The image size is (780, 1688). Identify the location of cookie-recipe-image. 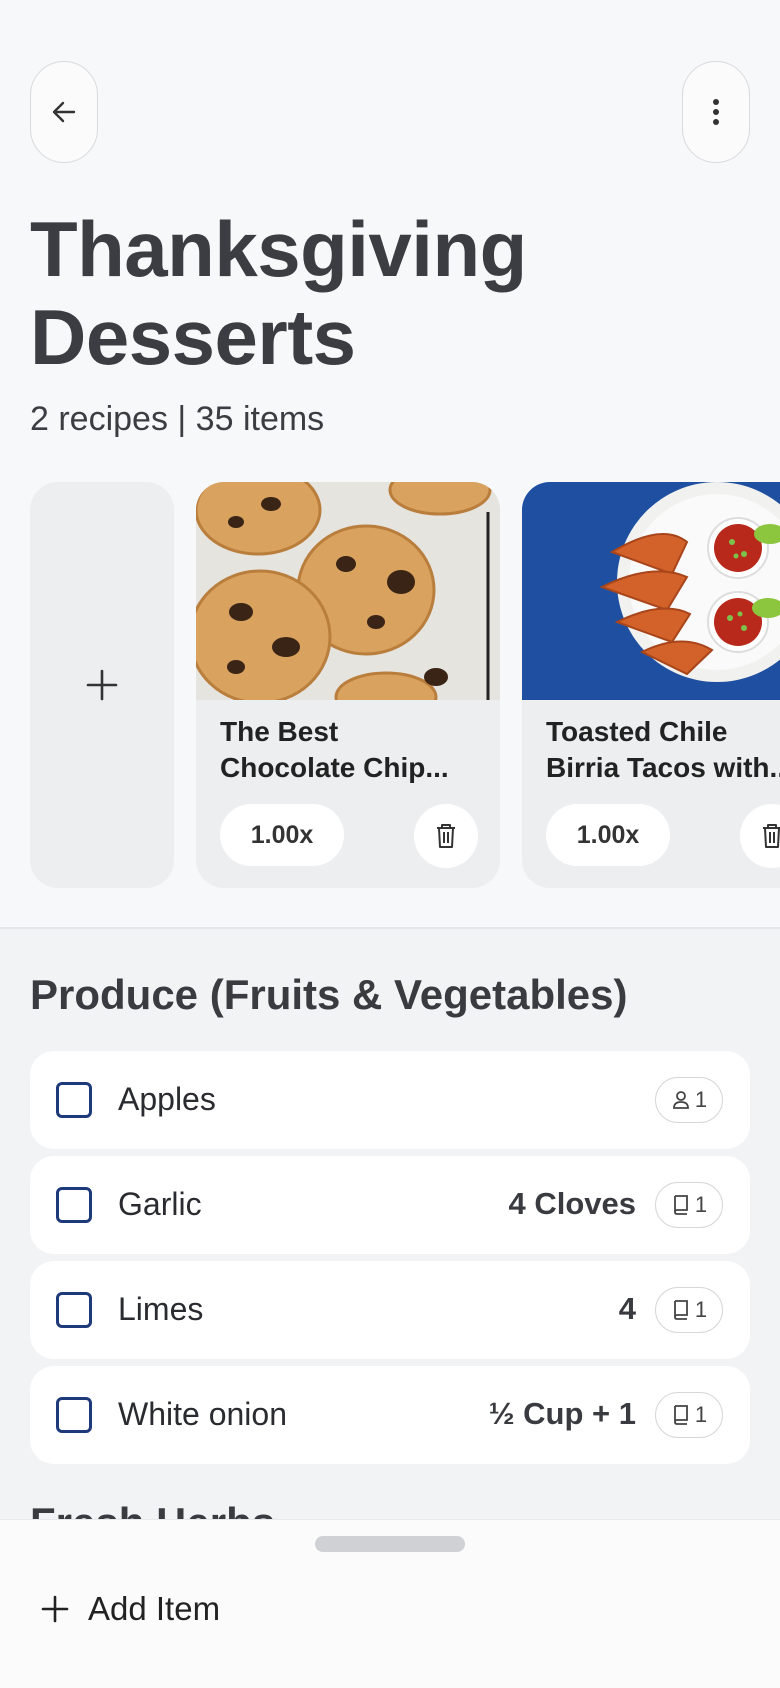
(348, 591).